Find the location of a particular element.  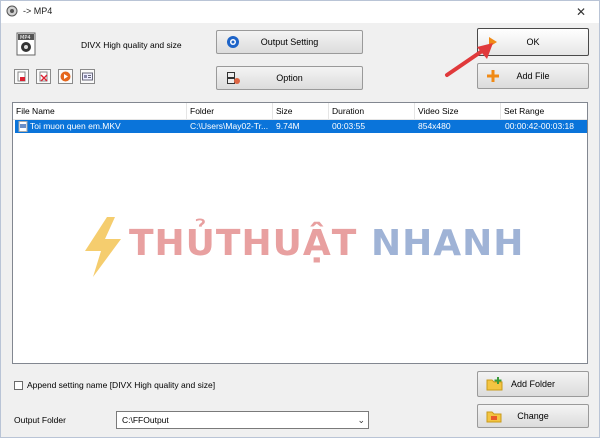

column-header: Video Size is located at coordinates (458, 111).